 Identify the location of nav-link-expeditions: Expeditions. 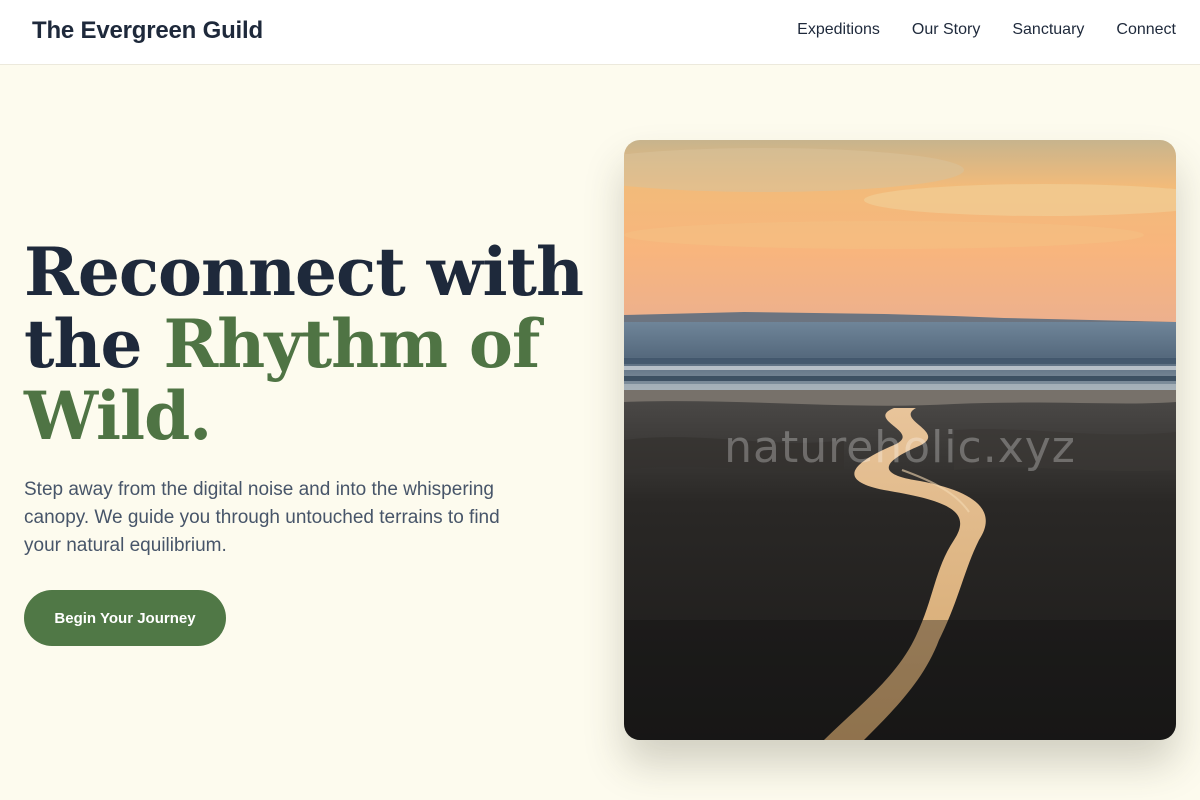
(838, 30).